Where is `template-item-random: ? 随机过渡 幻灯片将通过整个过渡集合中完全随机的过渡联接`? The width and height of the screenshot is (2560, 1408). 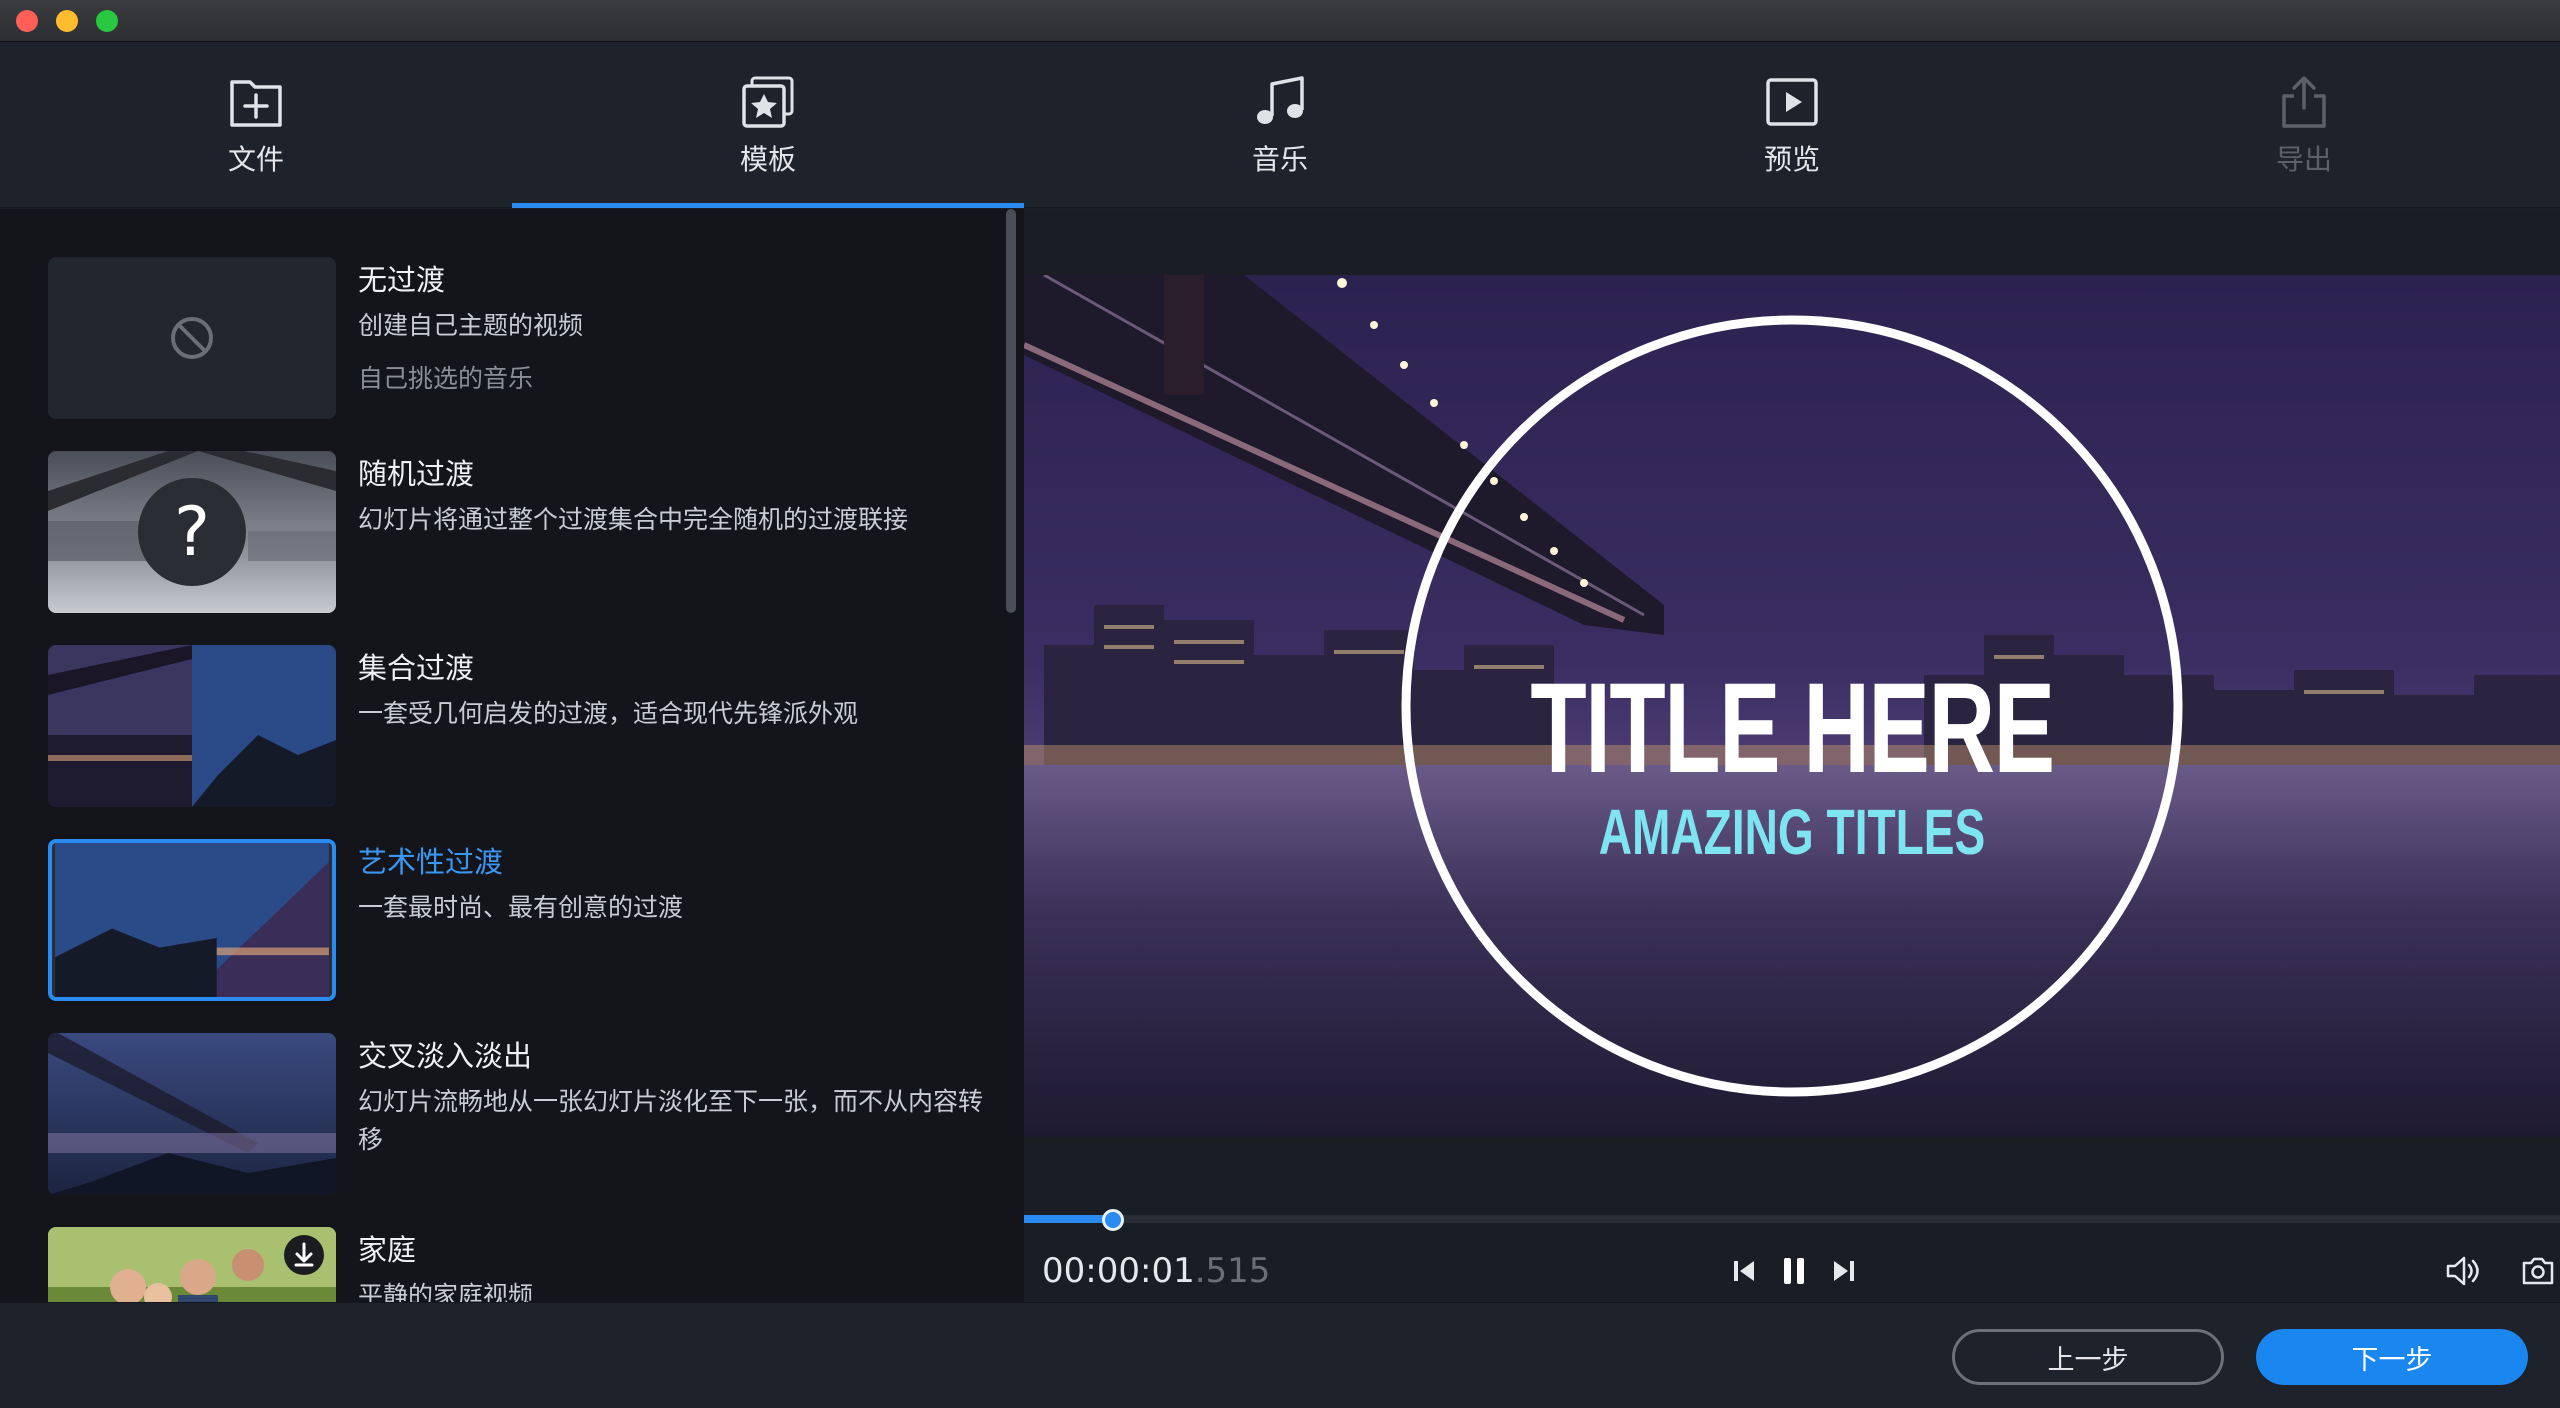 template-item-random: ? 随机过渡 幻灯片将通过整个过渡集合中完全随机的过渡联接 is located at coordinates (518, 533).